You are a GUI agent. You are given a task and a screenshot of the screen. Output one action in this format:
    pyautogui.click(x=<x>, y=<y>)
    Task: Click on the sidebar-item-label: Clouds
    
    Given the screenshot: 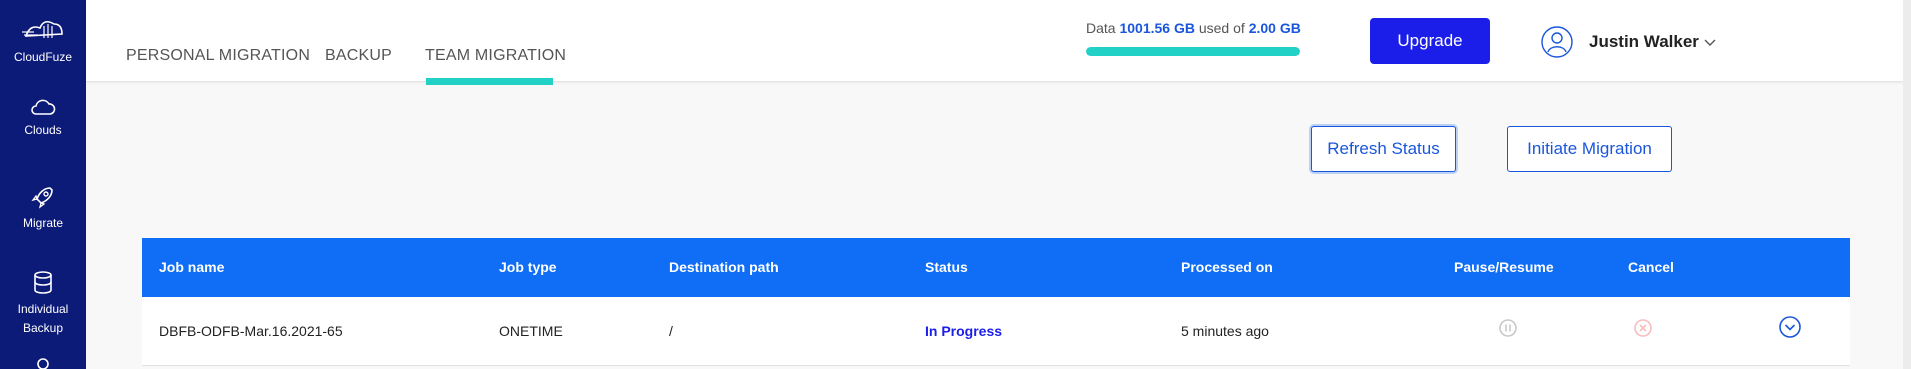 What is the action you would take?
    pyautogui.click(x=43, y=130)
    